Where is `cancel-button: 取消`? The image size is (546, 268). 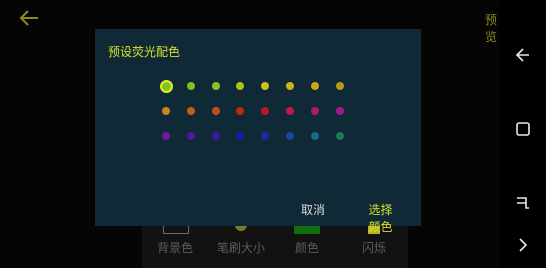 cancel-button: 取消 is located at coordinates (313, 209).